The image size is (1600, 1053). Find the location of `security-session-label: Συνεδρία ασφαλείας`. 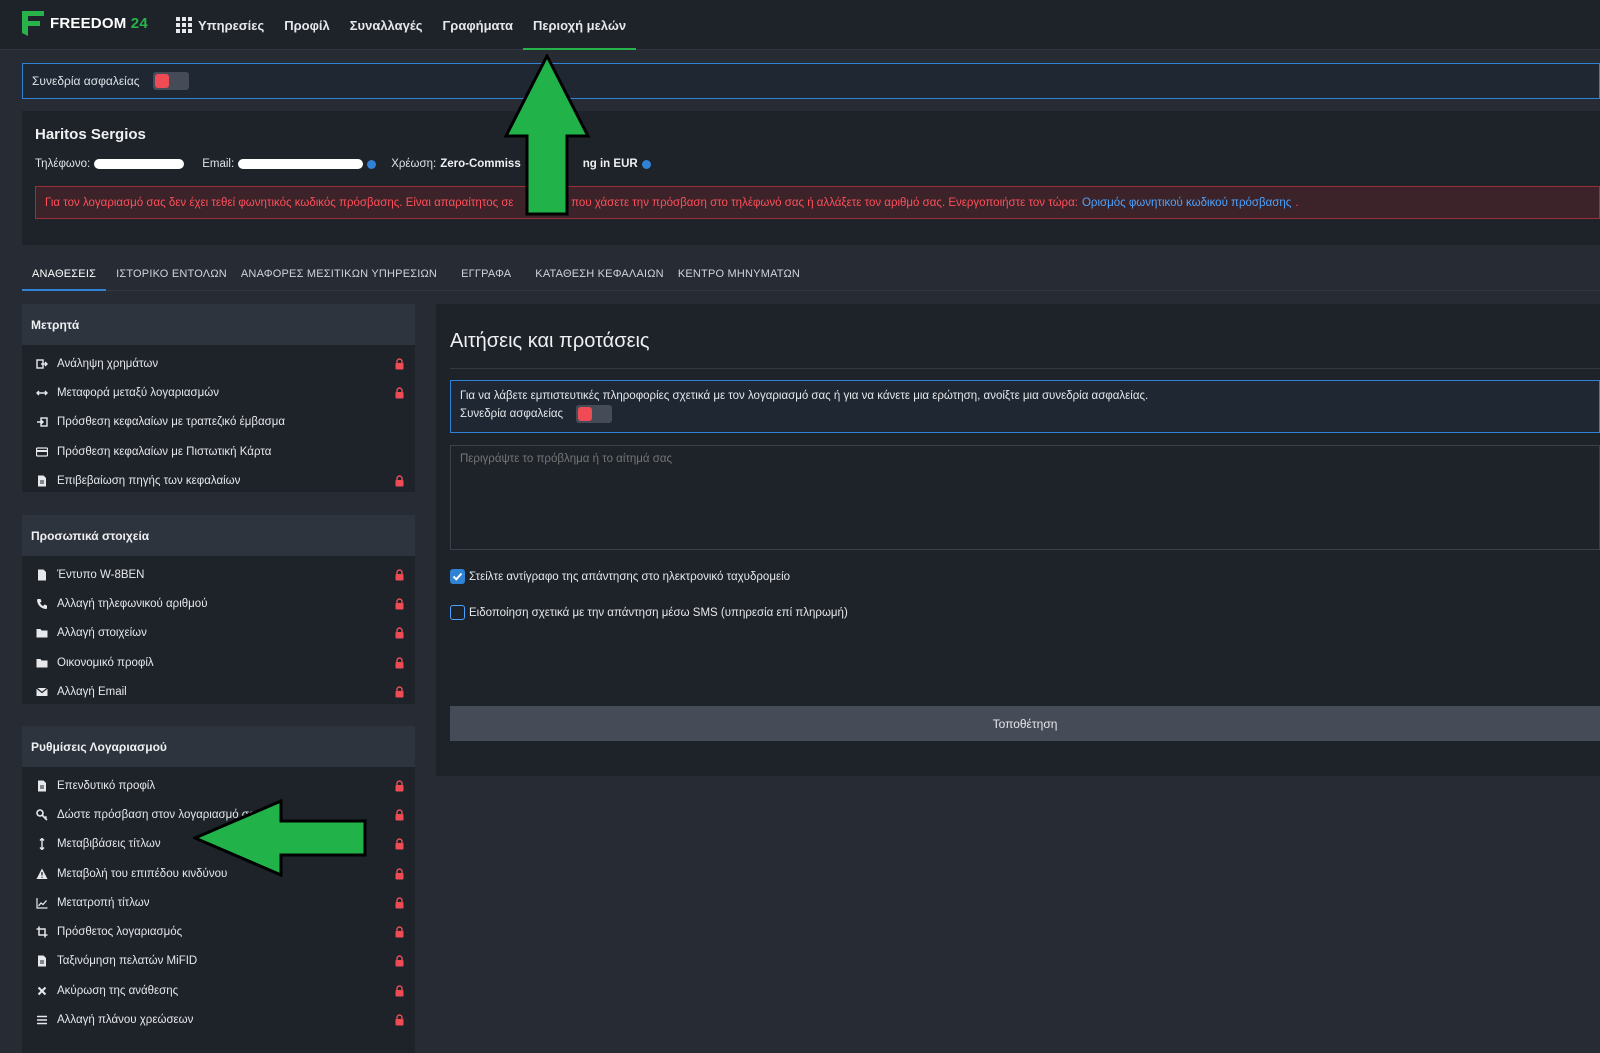

security-session-label: Συνεδρία ασφαλείας is located at coordinates (86, 81).